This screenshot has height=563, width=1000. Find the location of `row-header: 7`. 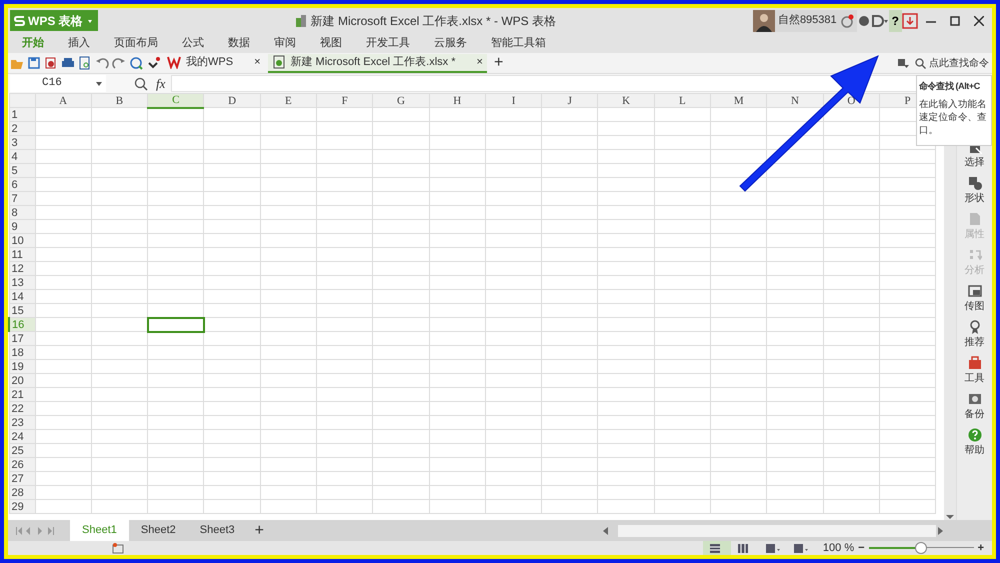

row-header: 7 is located at coordinates (22, 199).